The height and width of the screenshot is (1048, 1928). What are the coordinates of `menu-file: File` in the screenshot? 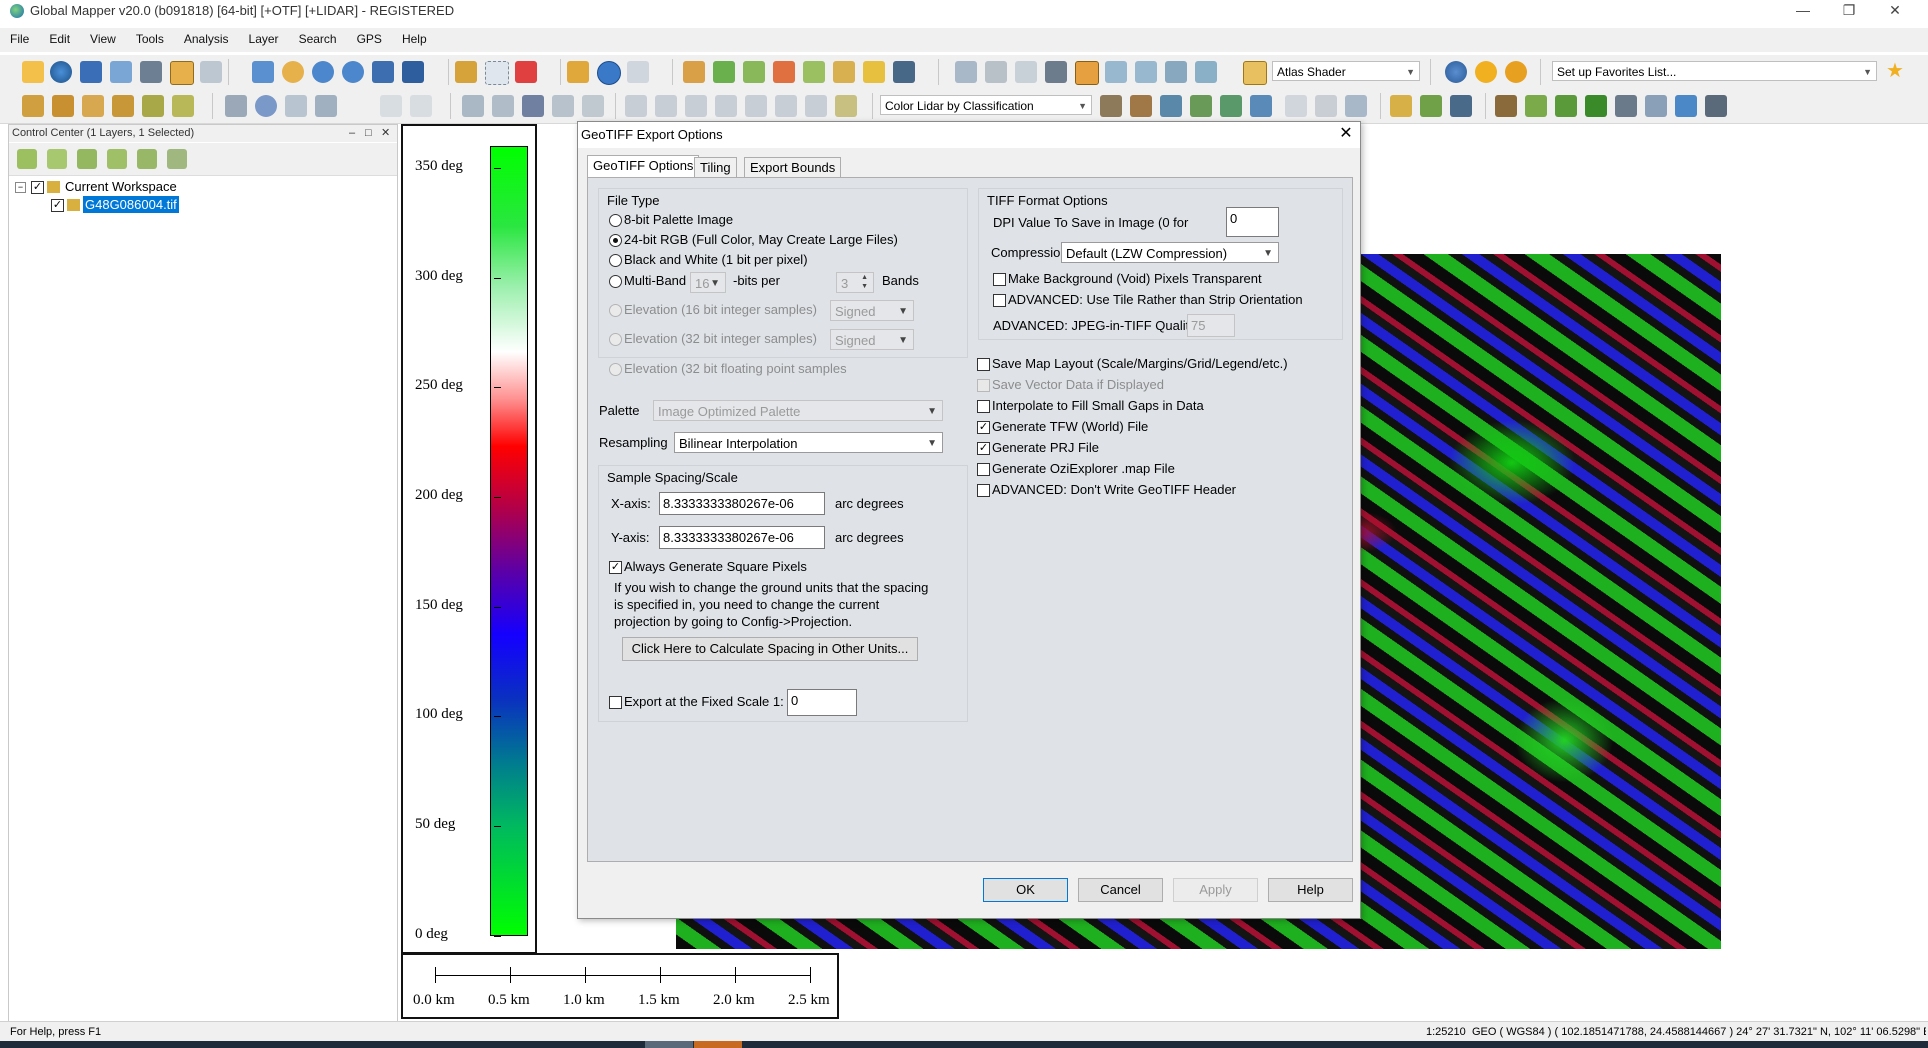 It's located at (19, 37).